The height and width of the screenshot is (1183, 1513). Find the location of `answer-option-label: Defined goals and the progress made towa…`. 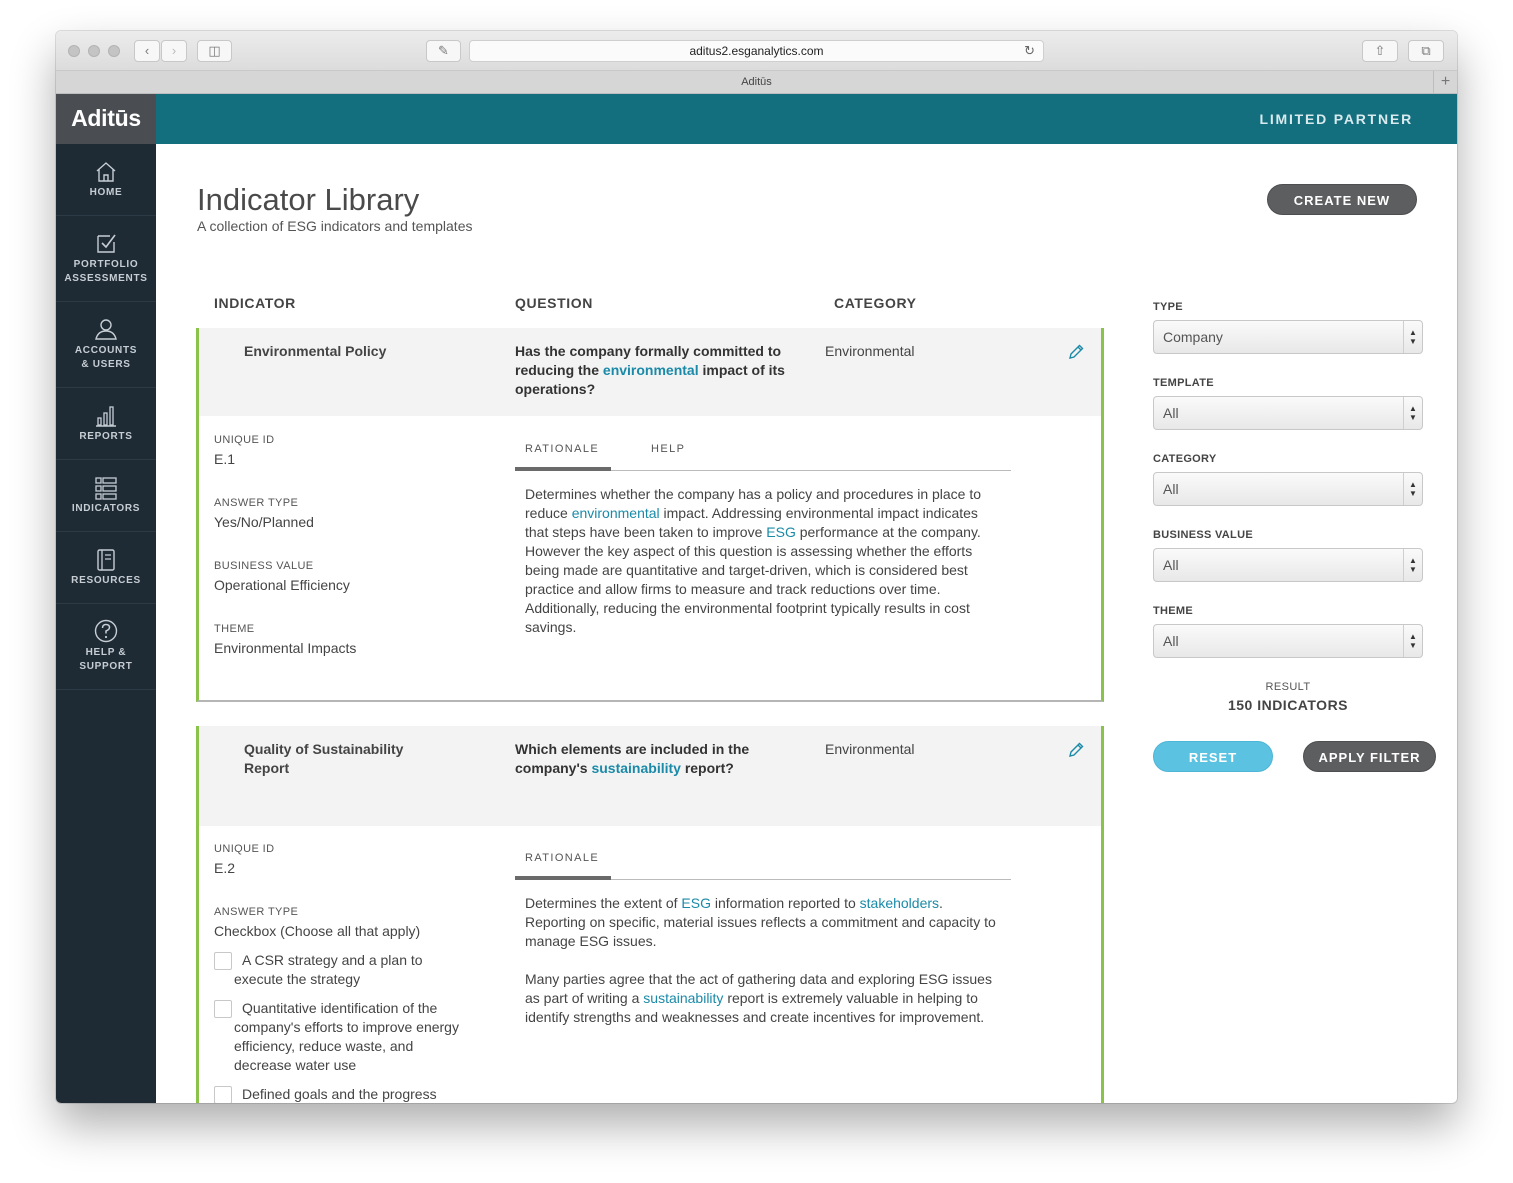

answer-option-label: Defined goals and the progress made towa… is located at coordinates (339, 1094).